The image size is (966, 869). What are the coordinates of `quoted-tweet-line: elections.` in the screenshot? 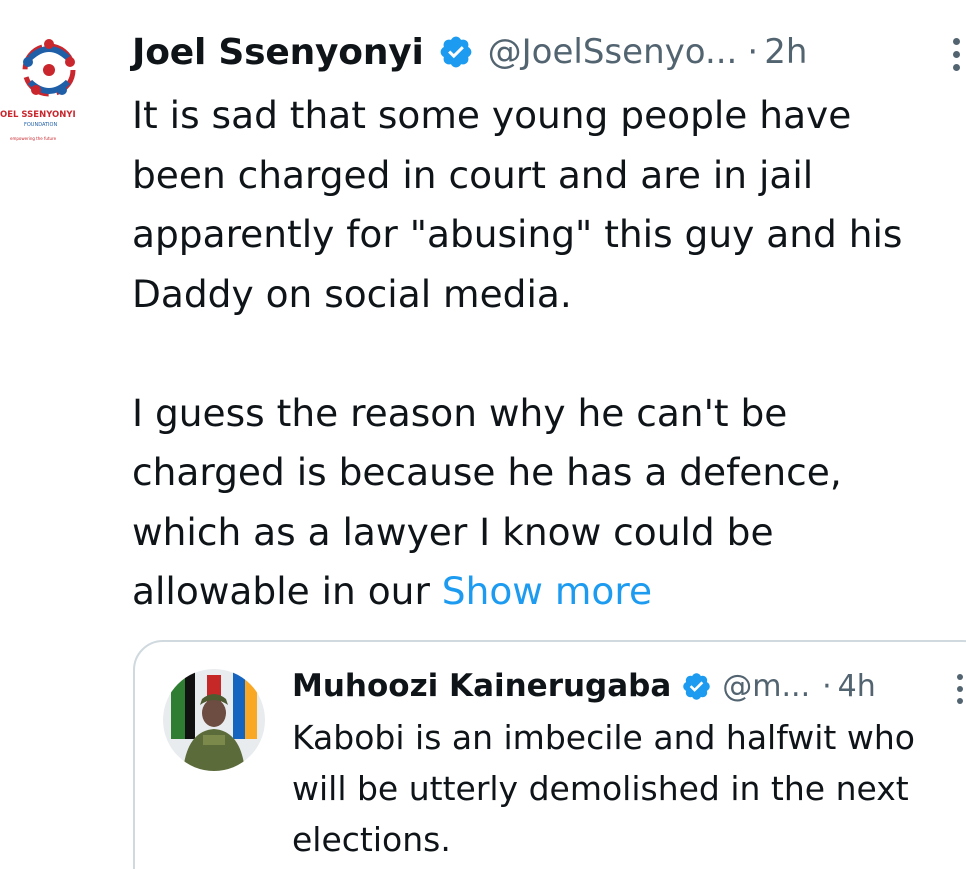 It's located at (371, 839).